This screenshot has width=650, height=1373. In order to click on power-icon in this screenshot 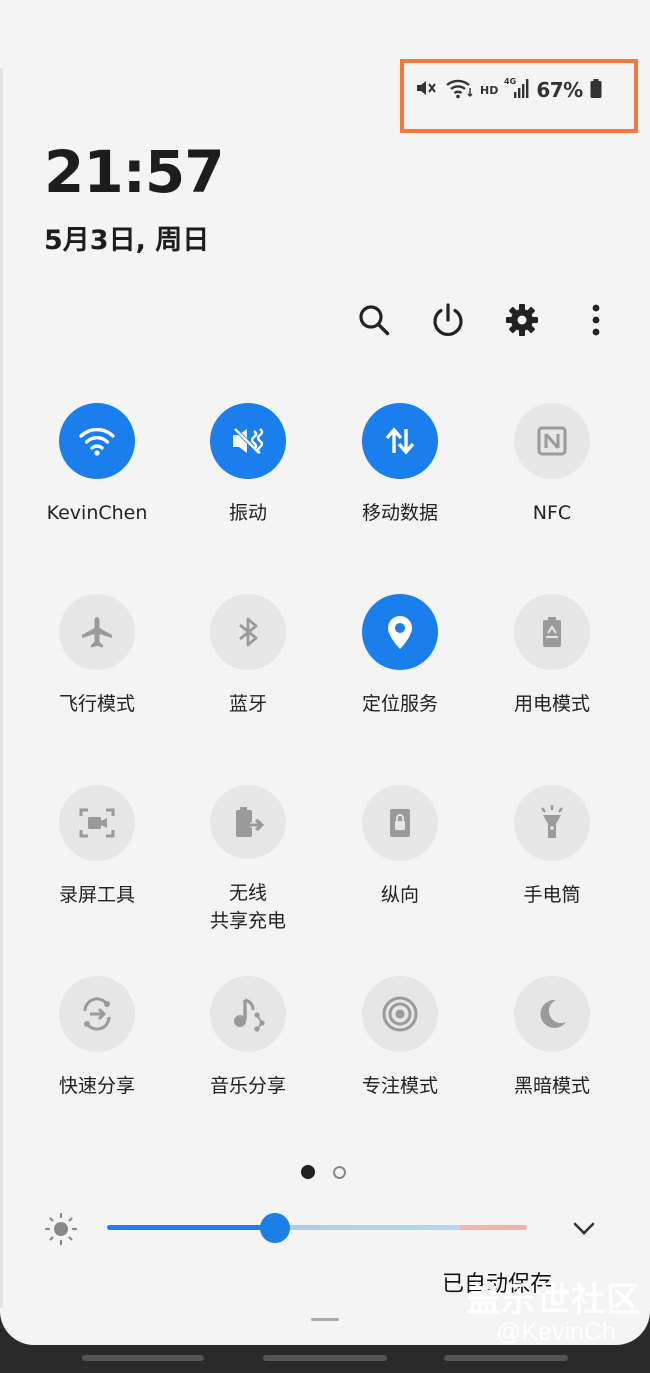, I will do `click(448, 319)`.